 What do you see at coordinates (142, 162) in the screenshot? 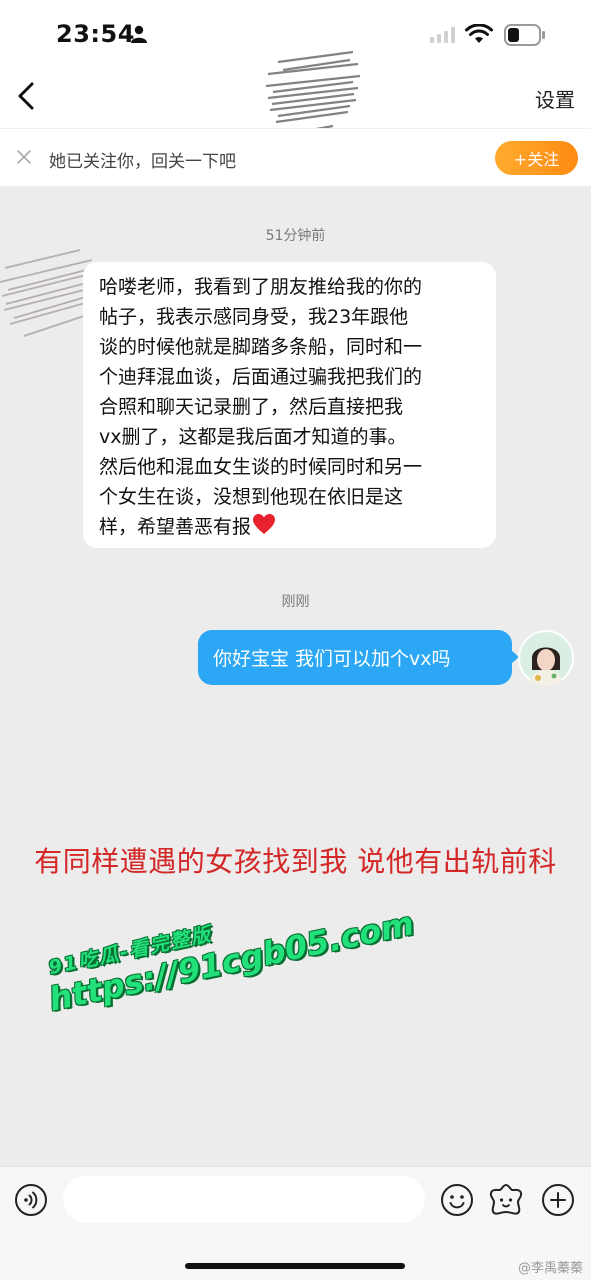
I see `follow-prompt-text: 她已关注你，回关一下吧` at bounding box center [142, 162].